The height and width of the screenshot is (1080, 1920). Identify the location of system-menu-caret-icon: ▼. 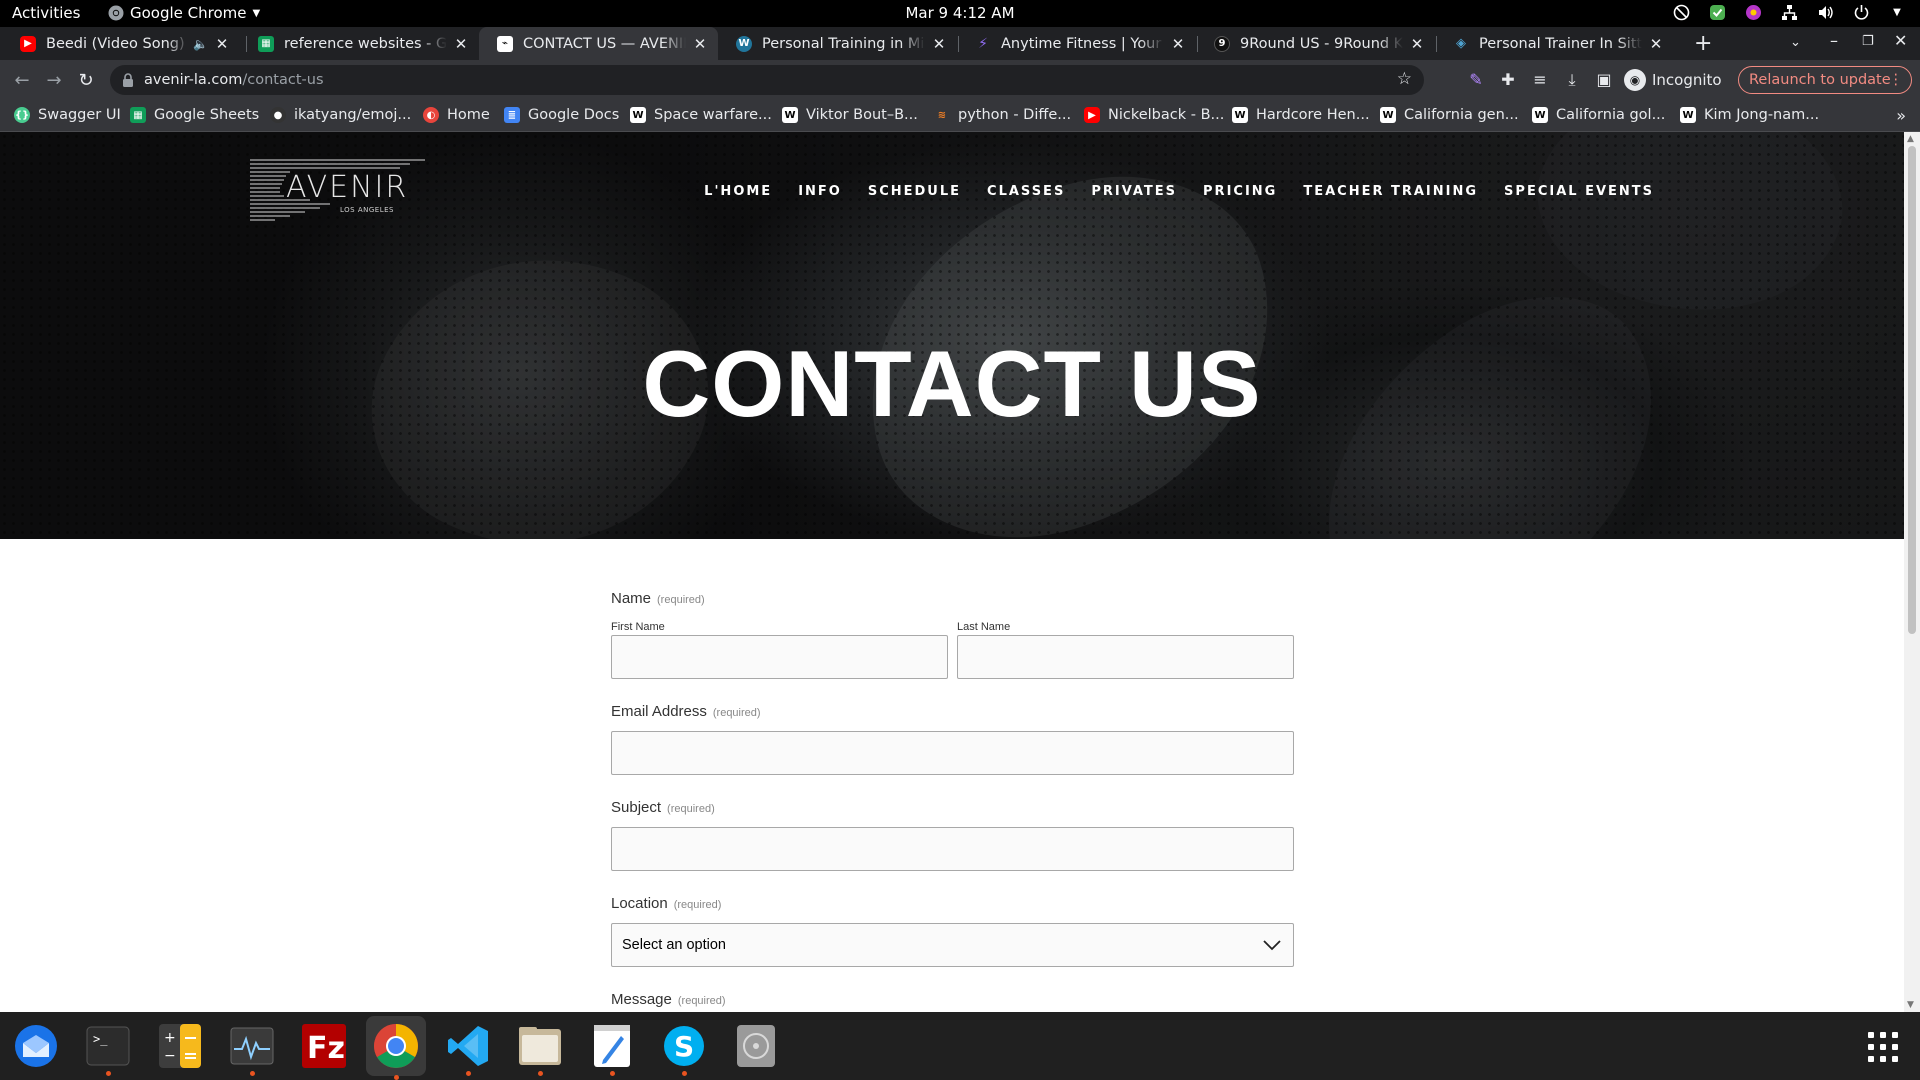
(1897, 12).